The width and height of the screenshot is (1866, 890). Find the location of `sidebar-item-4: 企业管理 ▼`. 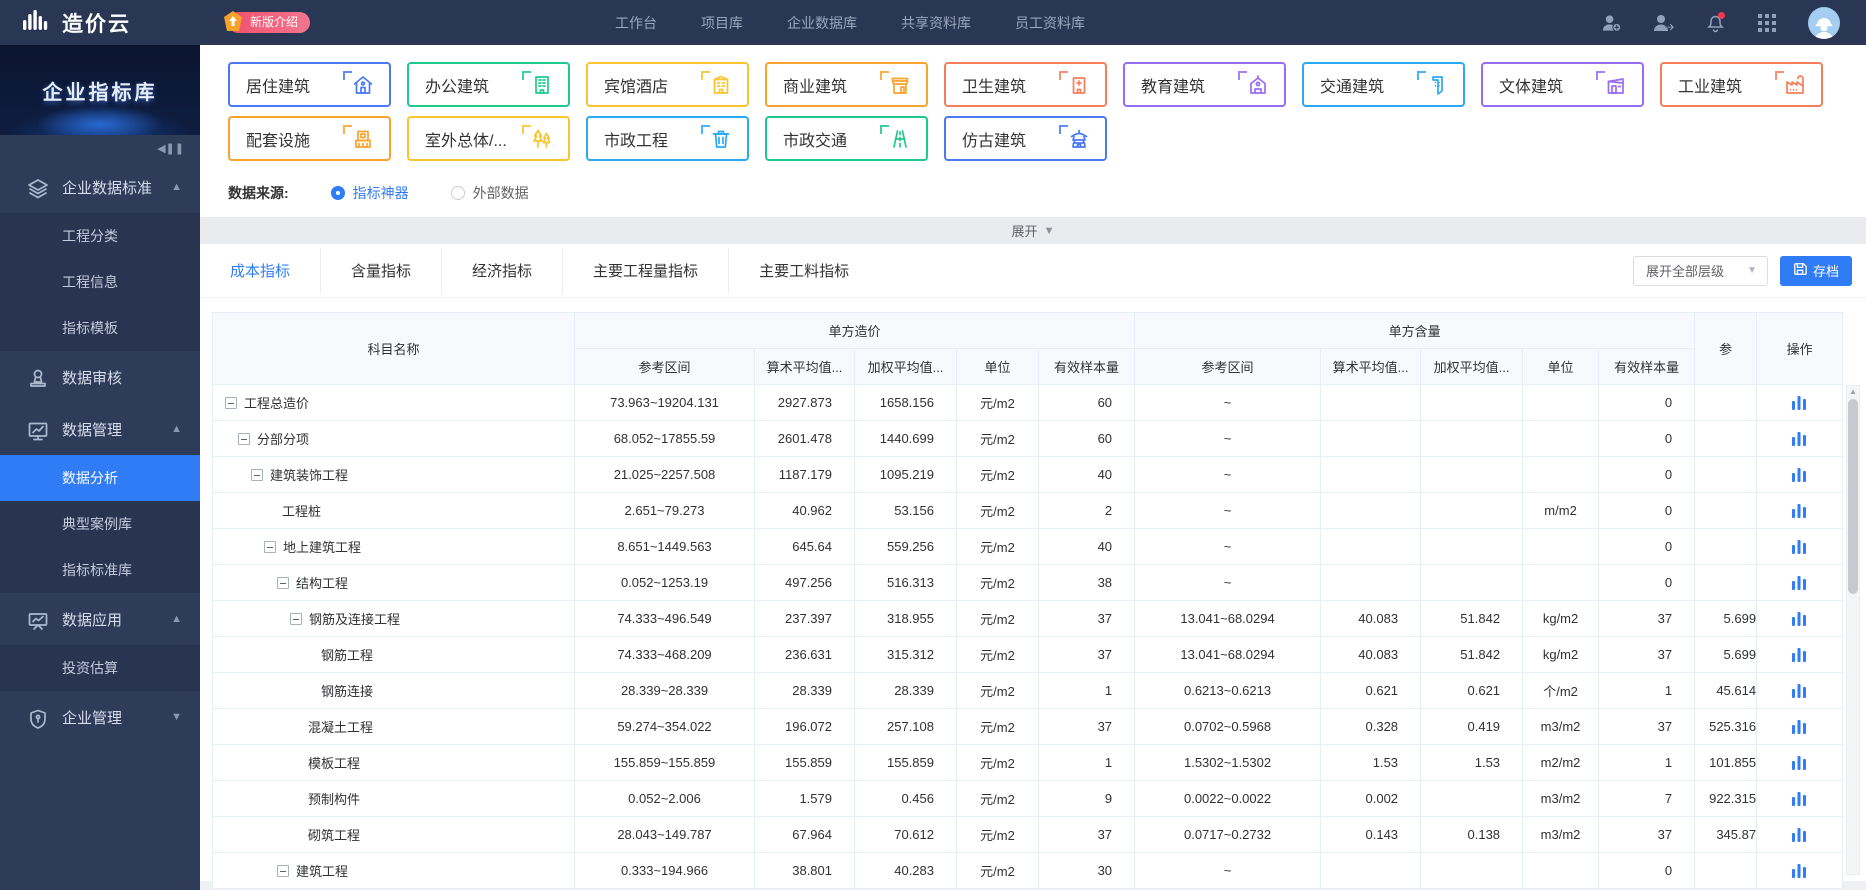

sidebar-item-4: 企业管理 ▼ is located at coordinates (100, 717).